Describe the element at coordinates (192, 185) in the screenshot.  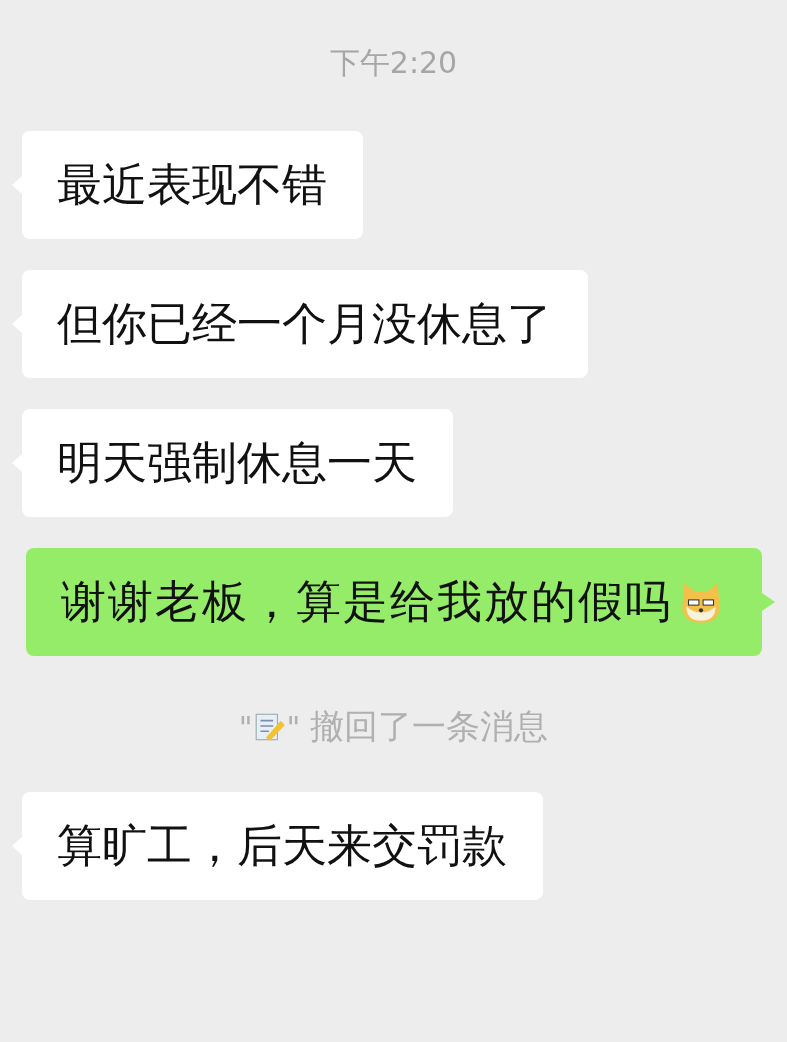
I see `message-text: 最近表现不错` at that location.